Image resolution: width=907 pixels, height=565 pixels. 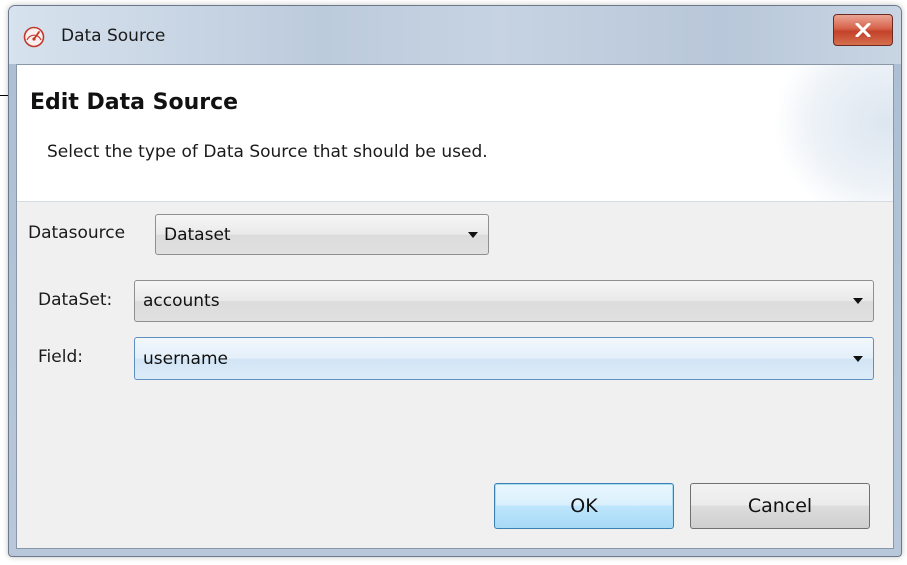 I want to click on dataset-select: accounts, so click(x=504, y=301).